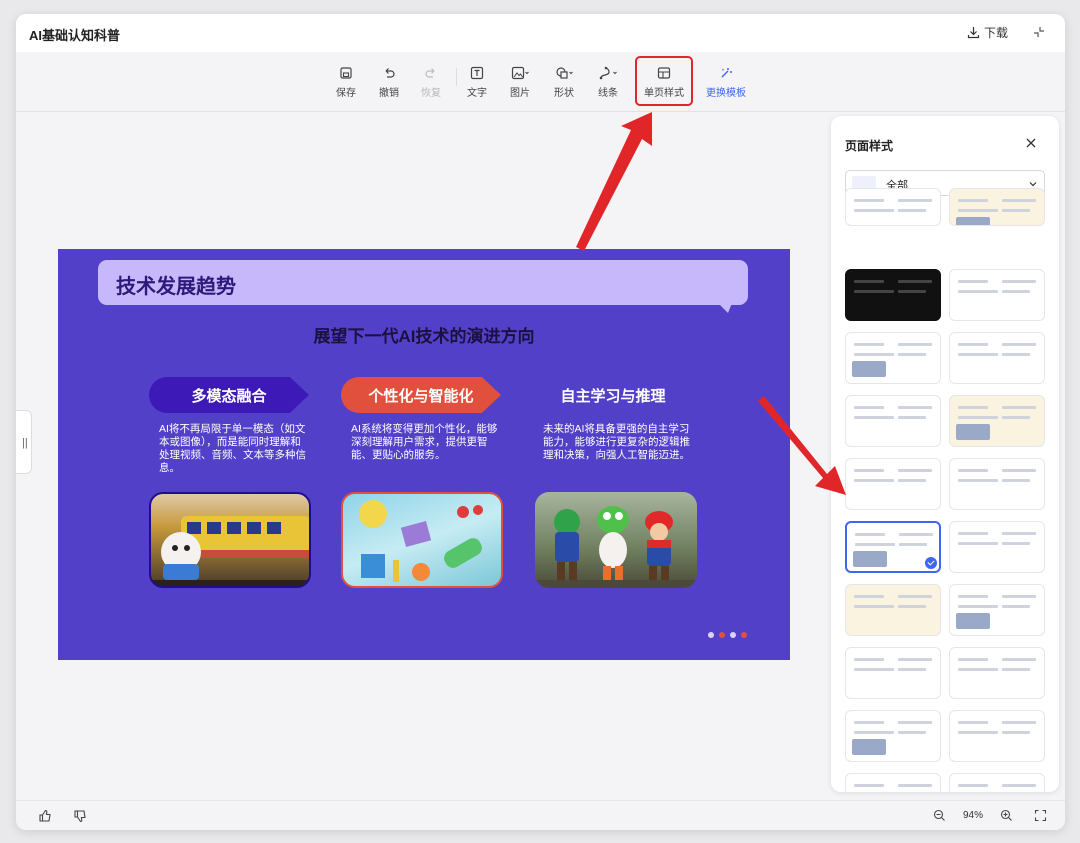  I want to click on toy-train-illustration, so click(230, 551).